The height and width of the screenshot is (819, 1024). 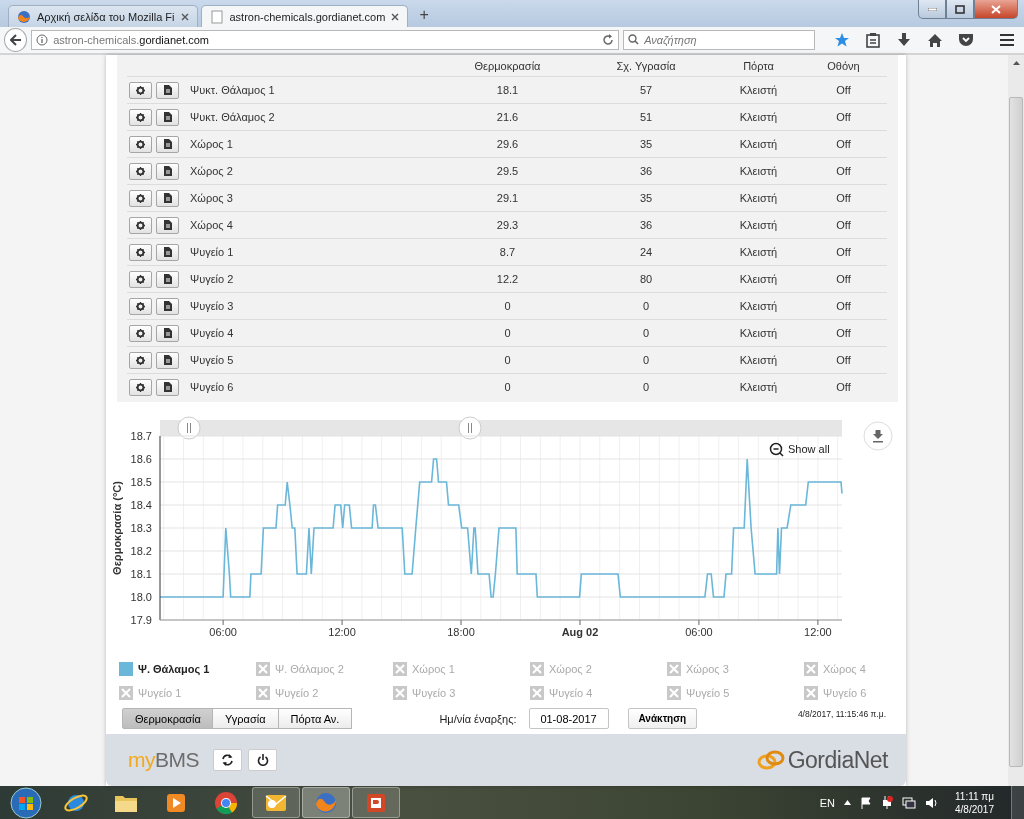 I want to click on start-orb-icon, so click(x=26, y=802).